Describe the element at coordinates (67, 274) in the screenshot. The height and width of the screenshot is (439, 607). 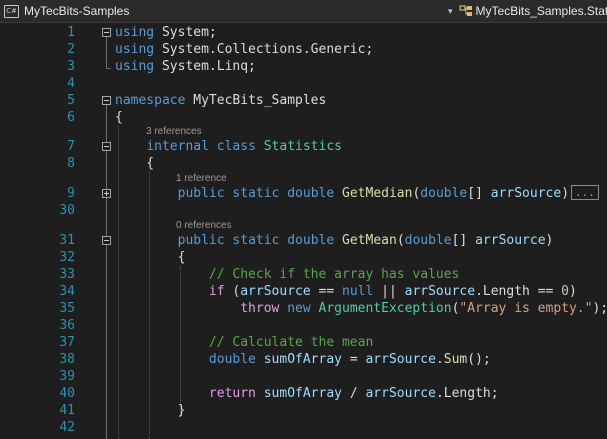
I see `line-number: 33` at that location.